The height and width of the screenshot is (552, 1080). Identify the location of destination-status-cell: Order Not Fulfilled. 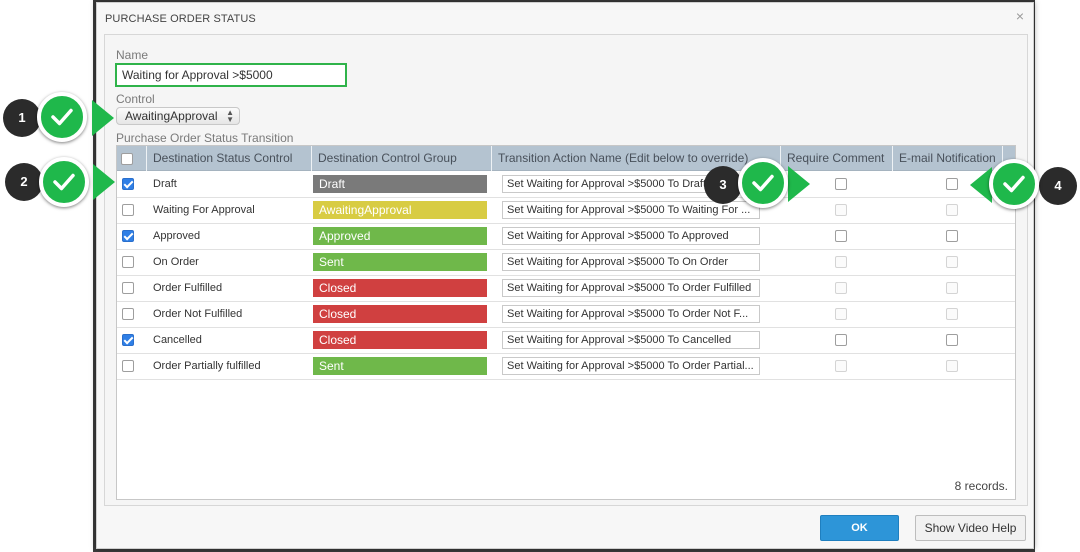
(198, 314).